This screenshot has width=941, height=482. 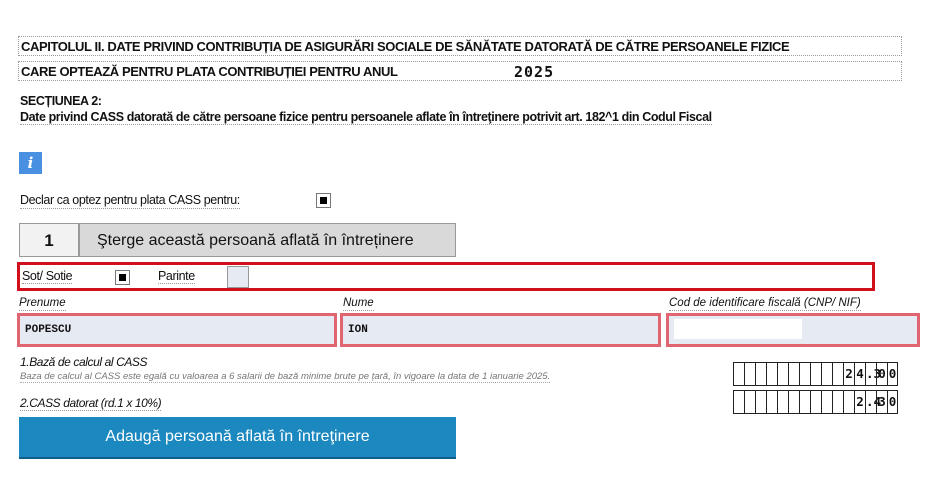 I want to click on digit-cell: 3, so click(x=881, y=402).